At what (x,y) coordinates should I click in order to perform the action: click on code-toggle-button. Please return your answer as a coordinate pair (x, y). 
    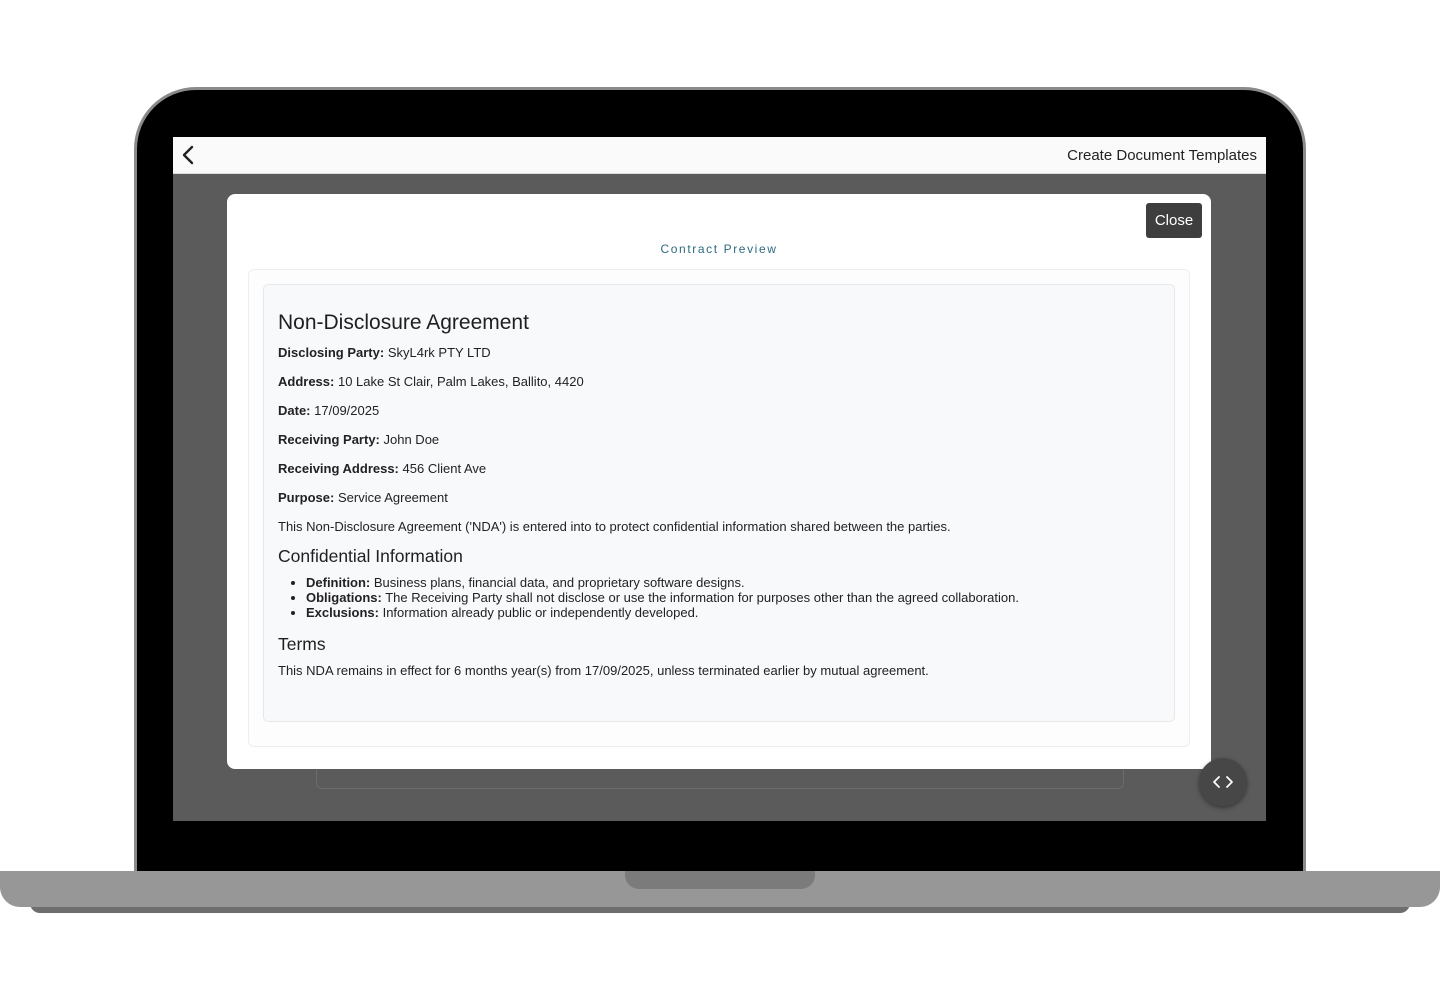
    Looking at the image, I should click on (1223, 782).